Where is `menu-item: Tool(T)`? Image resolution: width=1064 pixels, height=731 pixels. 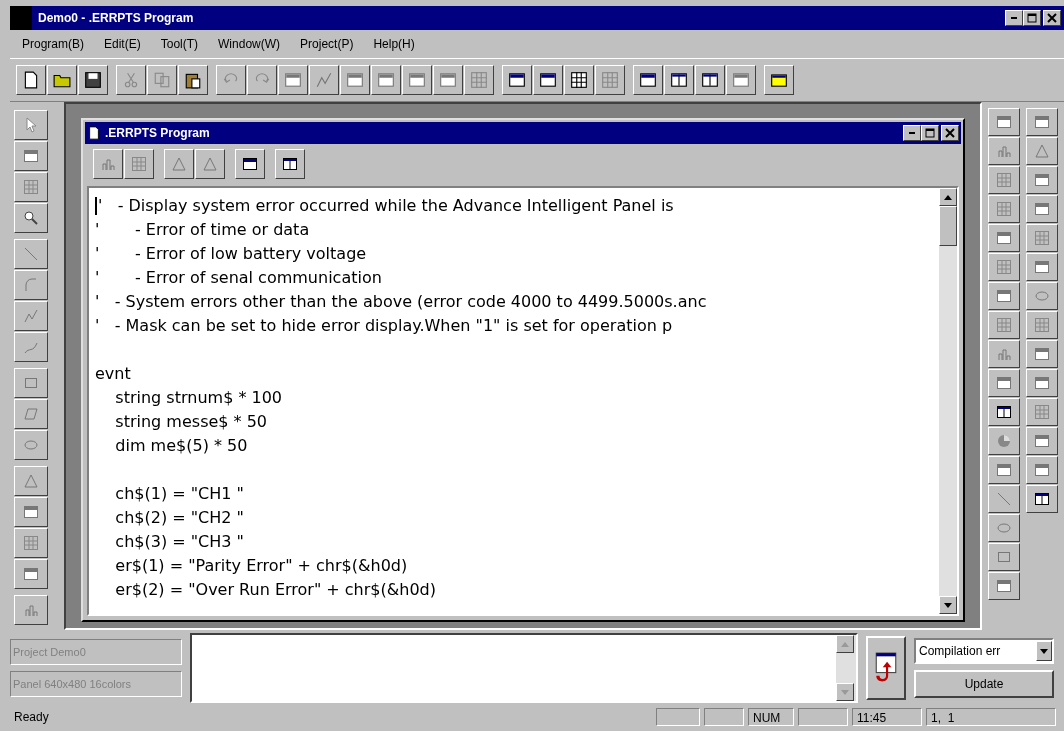 menu-item: Tool(T) is located at coordinates (179, 44).